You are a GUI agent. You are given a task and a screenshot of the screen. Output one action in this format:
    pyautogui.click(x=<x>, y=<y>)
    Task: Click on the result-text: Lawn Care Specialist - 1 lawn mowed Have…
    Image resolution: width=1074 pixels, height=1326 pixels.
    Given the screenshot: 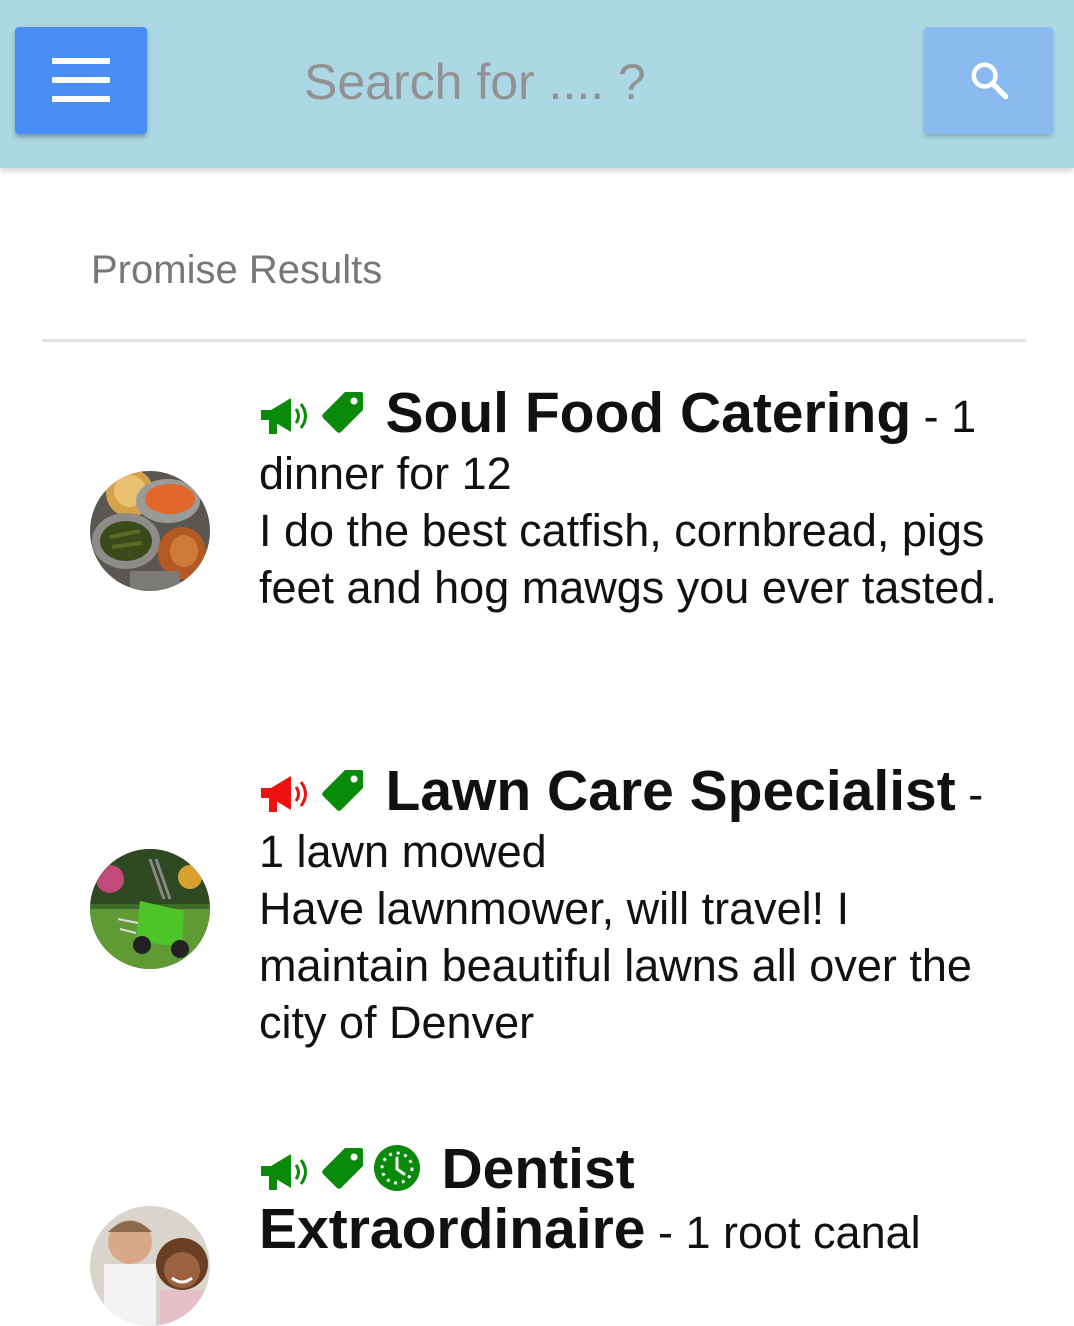 What is the action you would take?
    pyautogui.click(x=629, y=907)
    